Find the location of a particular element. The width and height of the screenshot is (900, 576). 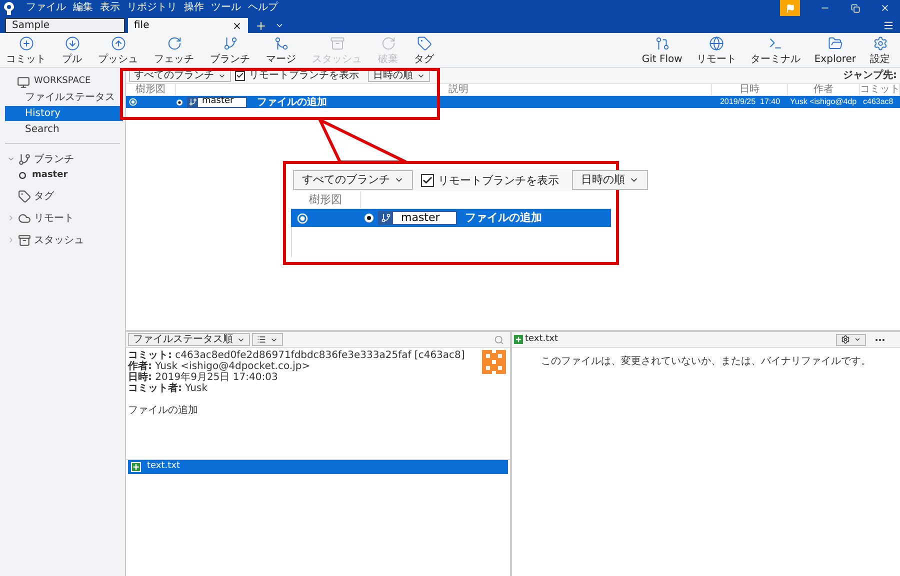

toolbar-button: タグ is located at coordinates (424, 50).